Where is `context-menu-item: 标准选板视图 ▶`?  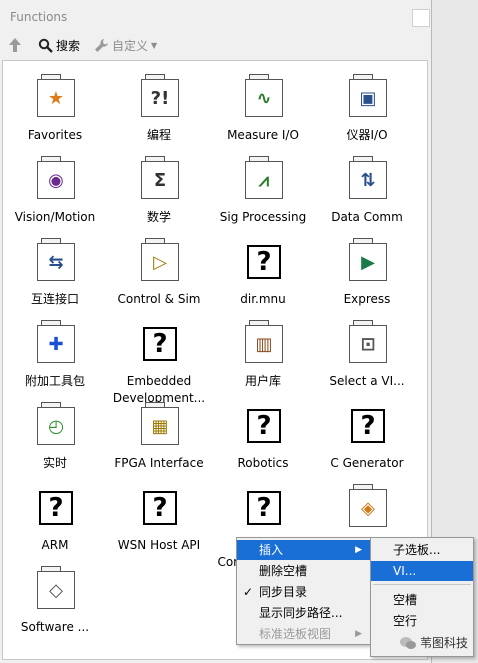 context-menu-item: 标准选板视图 ▶ is located at coordinates (303, 634).